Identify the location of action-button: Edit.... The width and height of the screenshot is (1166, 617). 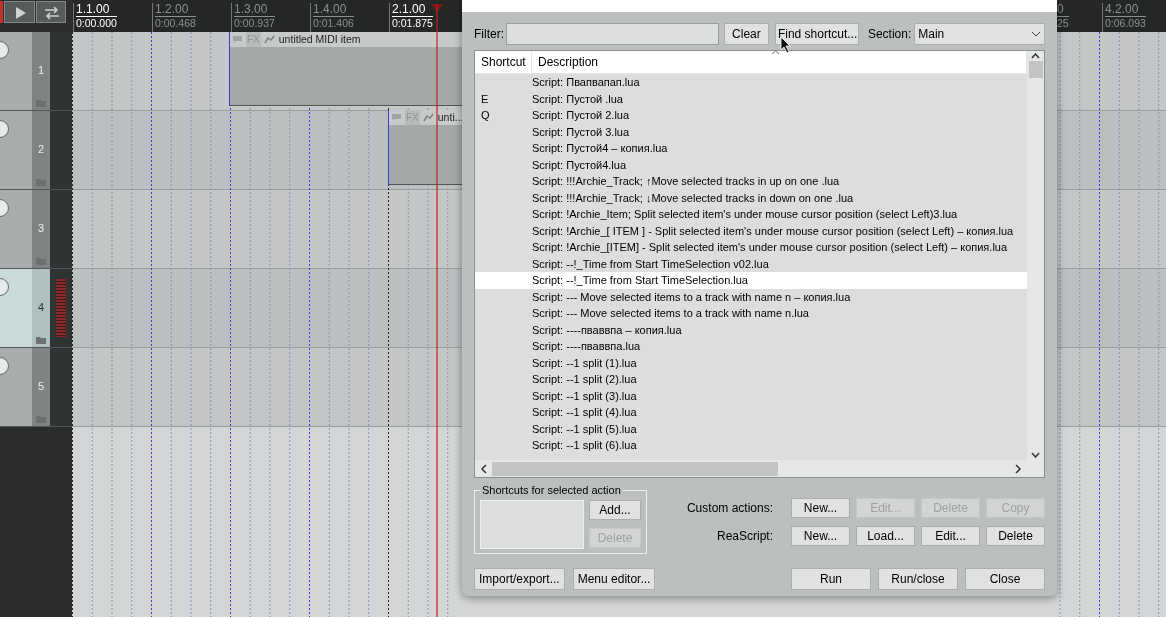
(950, 536).